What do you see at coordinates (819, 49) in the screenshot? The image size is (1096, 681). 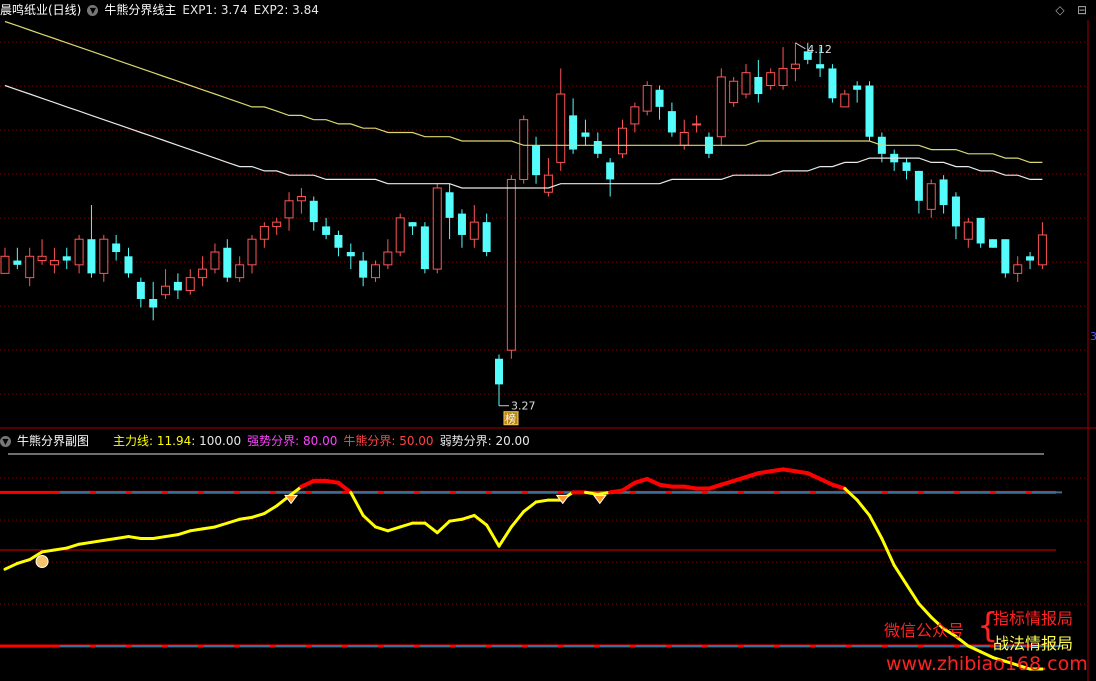 I see `high-label: 4.12` at bounding box center [819, 49].